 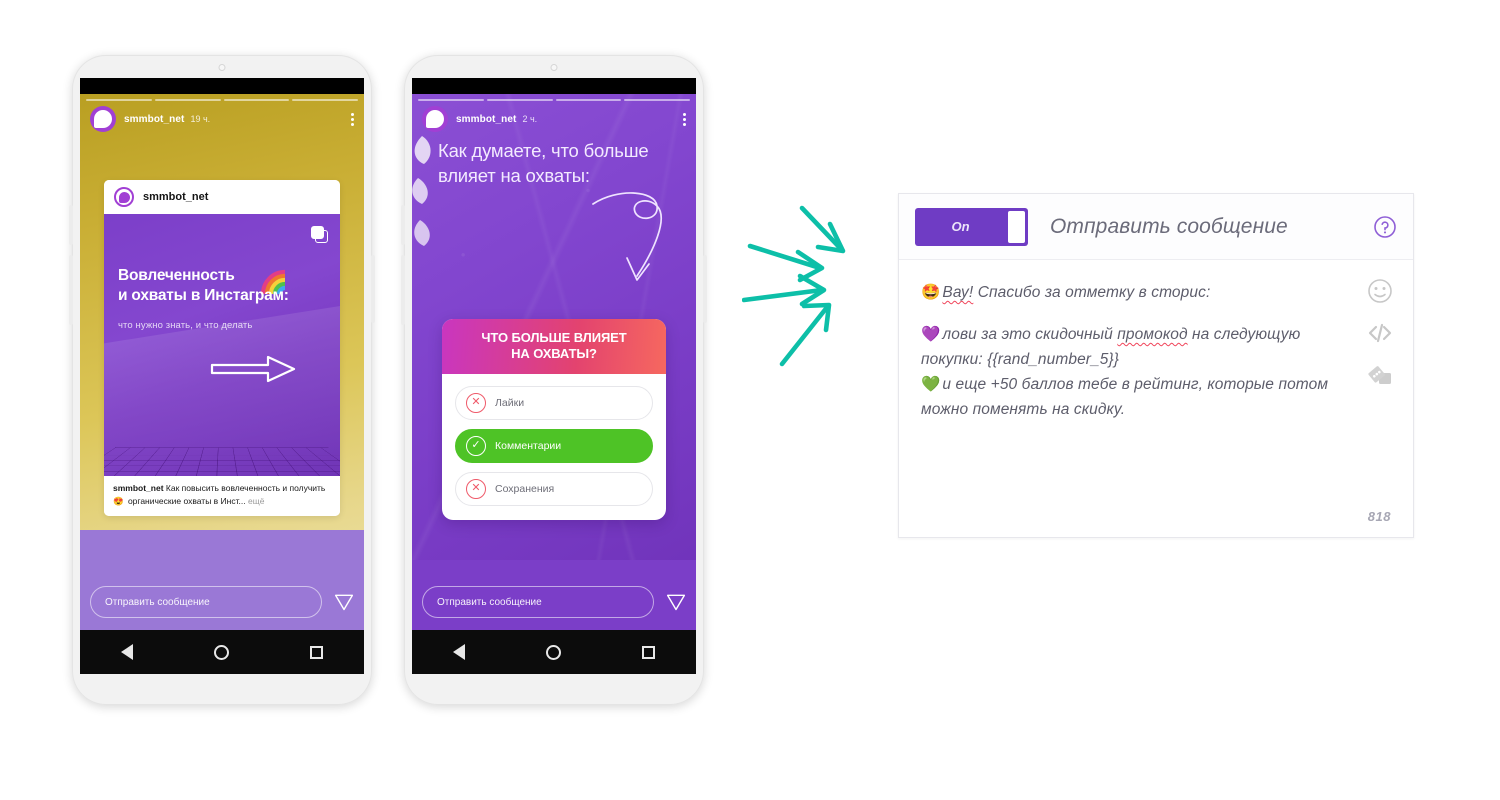 I want to click on poll-option-label: Лайки, so click(x=510, y=402).